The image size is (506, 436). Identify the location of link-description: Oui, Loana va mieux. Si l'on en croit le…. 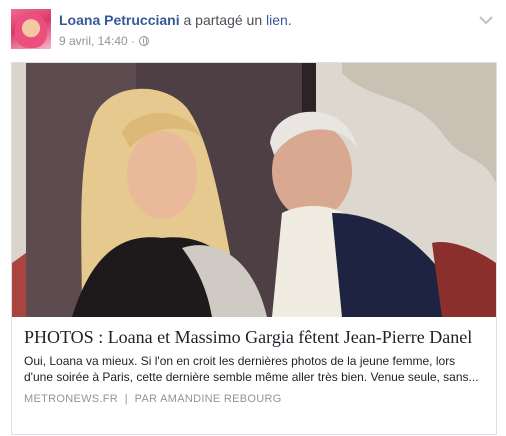
(251, 369).